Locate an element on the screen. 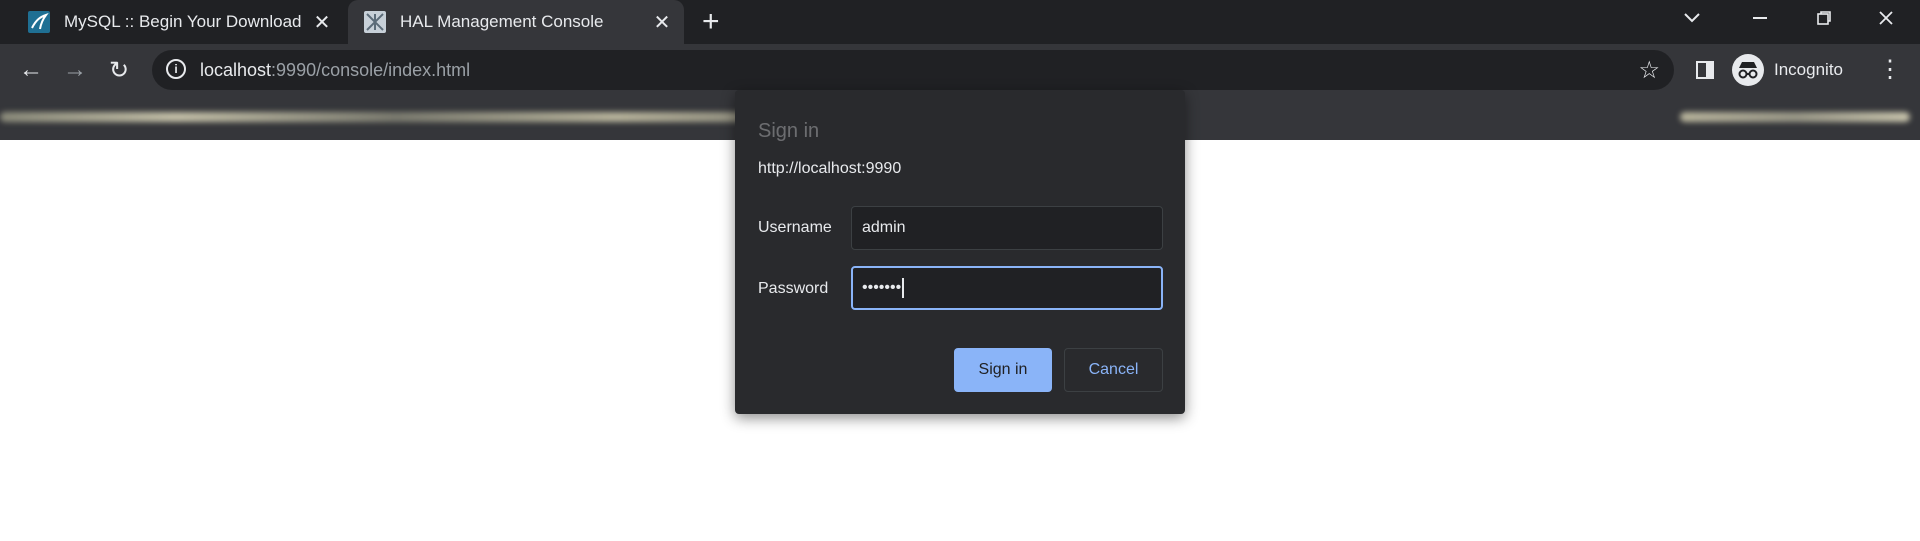  url-path: :9990/console/index.html is located at coordinates (371, 70).